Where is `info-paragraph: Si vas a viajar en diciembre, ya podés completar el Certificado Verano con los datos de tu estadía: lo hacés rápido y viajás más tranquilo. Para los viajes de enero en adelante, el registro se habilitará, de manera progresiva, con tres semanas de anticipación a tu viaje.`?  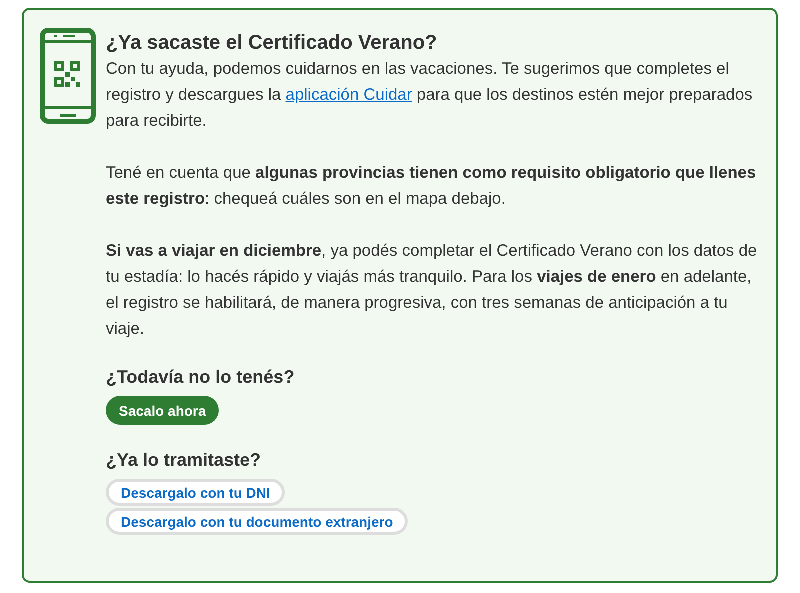
info-paragraph: Si vas a viajar en diciembre, ya podés completar el Certificado Verano con los datos de tu estadía: lo hacés rápido y viajás más tranquilo. Para los viajes de enero en adelante, el registro se habilitará, de manera progresiva, con tres semanas de anticipación a tu viaje. is located at coordinates (432, 290).